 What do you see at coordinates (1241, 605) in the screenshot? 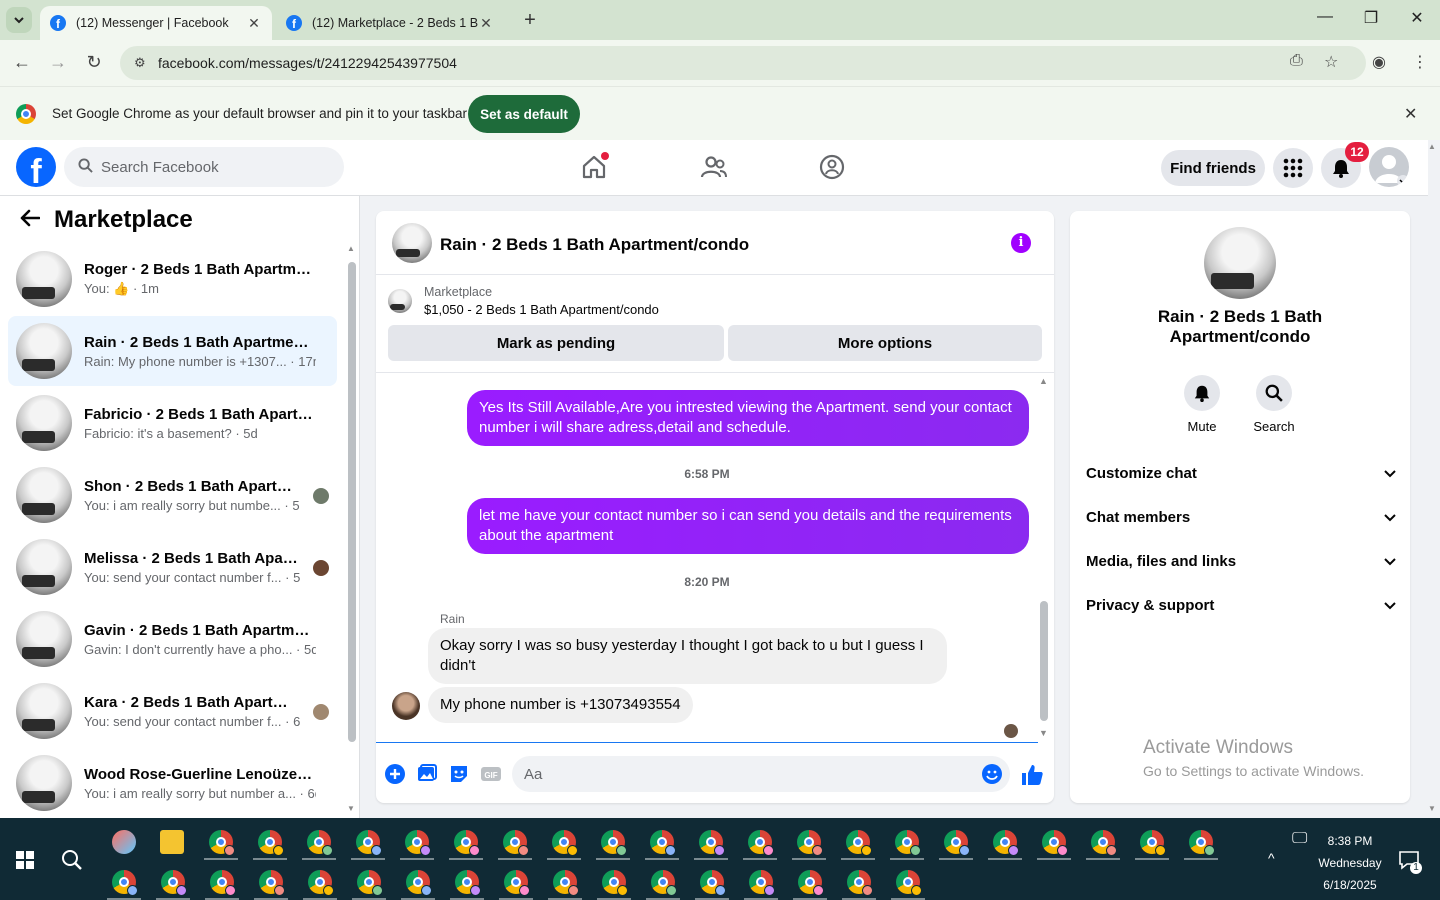
I see `privacy-support-section: Privacy & support` at bounding box center [1241, 605].